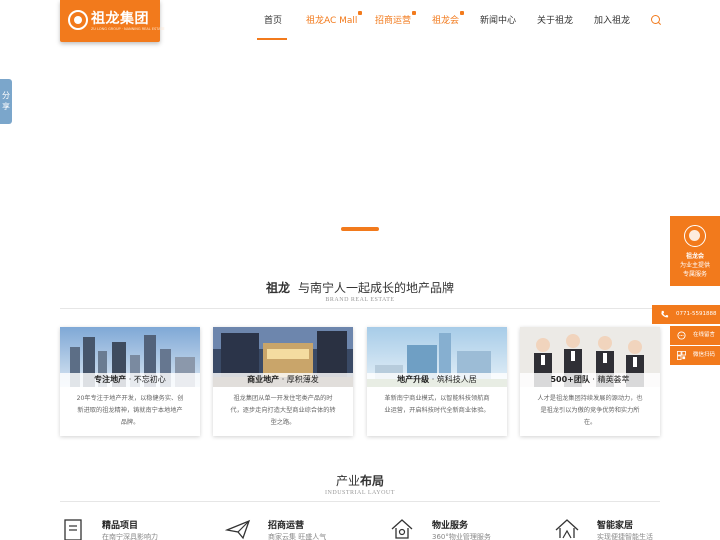 Image resolution: width=720 pixels, height=540 pixels. Describe the element at coordinates (146, 379) in the screenshot. I see `card-title-rest: · 不忘初心` at that location.